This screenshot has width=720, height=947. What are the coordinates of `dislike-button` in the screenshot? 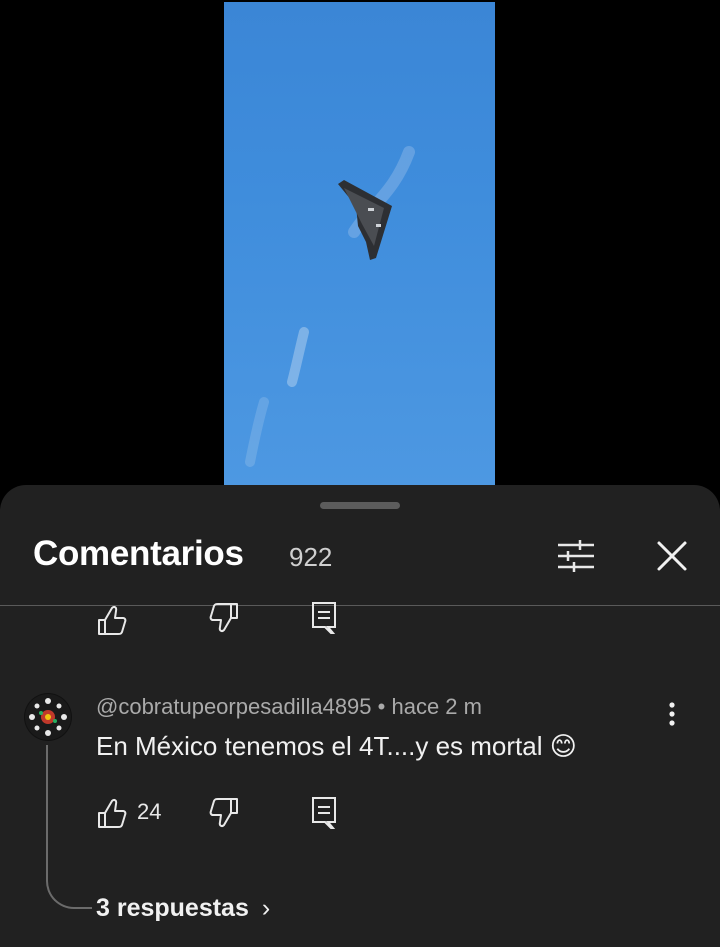 It's located at (224, 815).